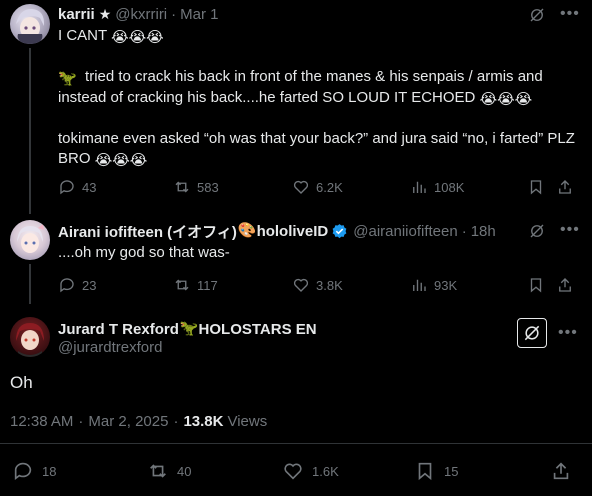 The width and height of the screenshot is (592, 496). I want to click on author-name-suffix: HOLOSTARS EN, so click(258, 329).